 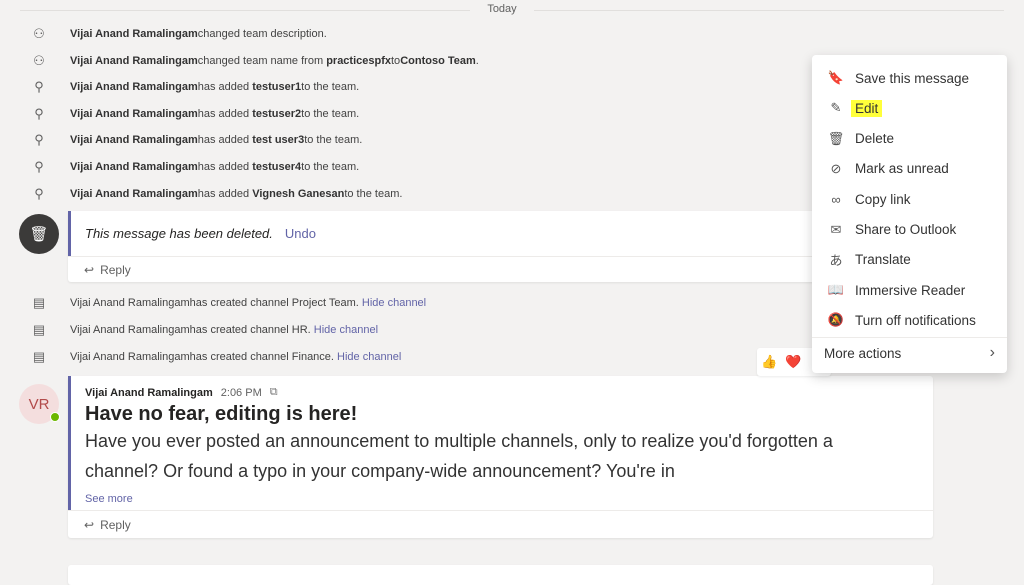 I want to click on menu-item-immersive-reader: 📖 Immersive Reader, so click(x=909, y=290).